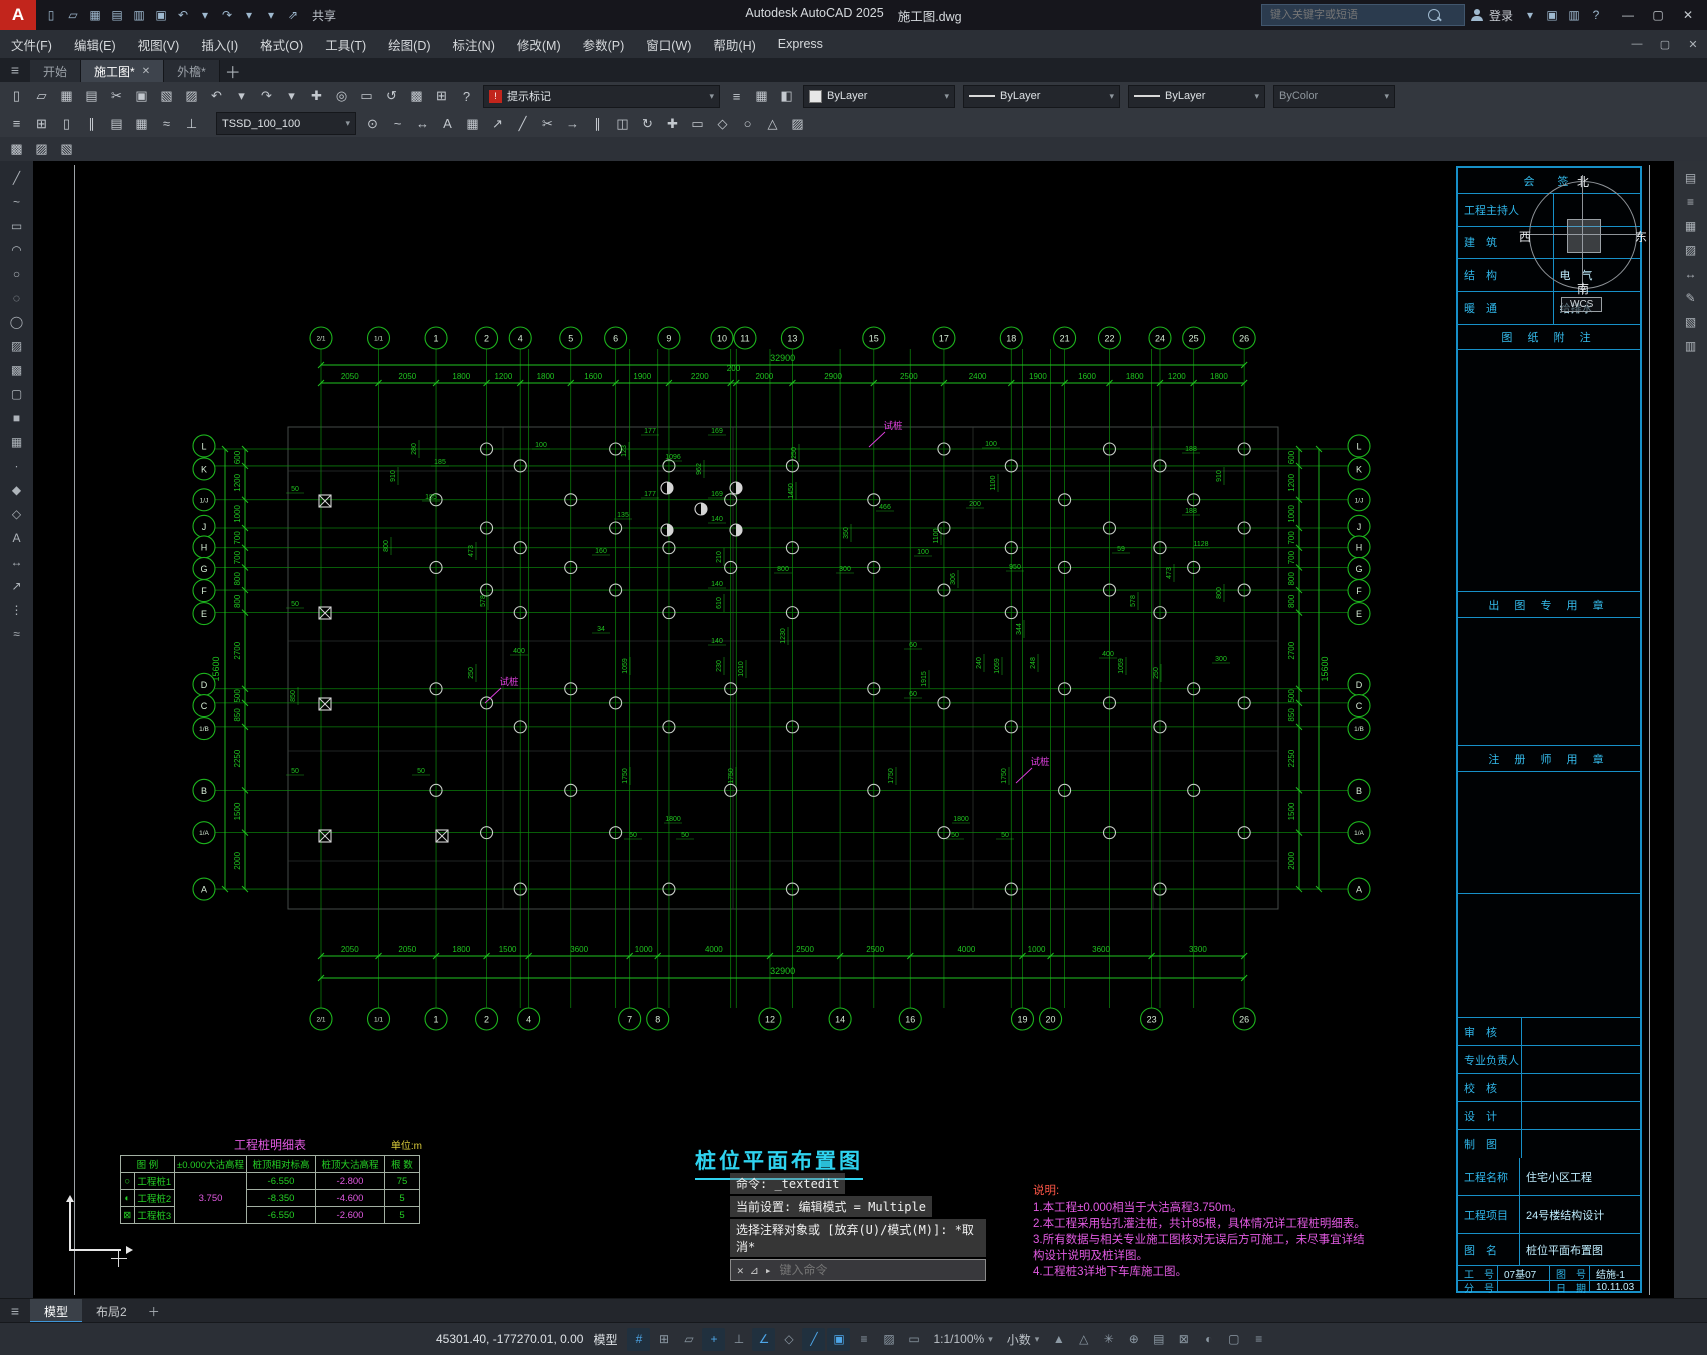  I want to click on cmd-close-icon: ✕, so click(740, 1270).